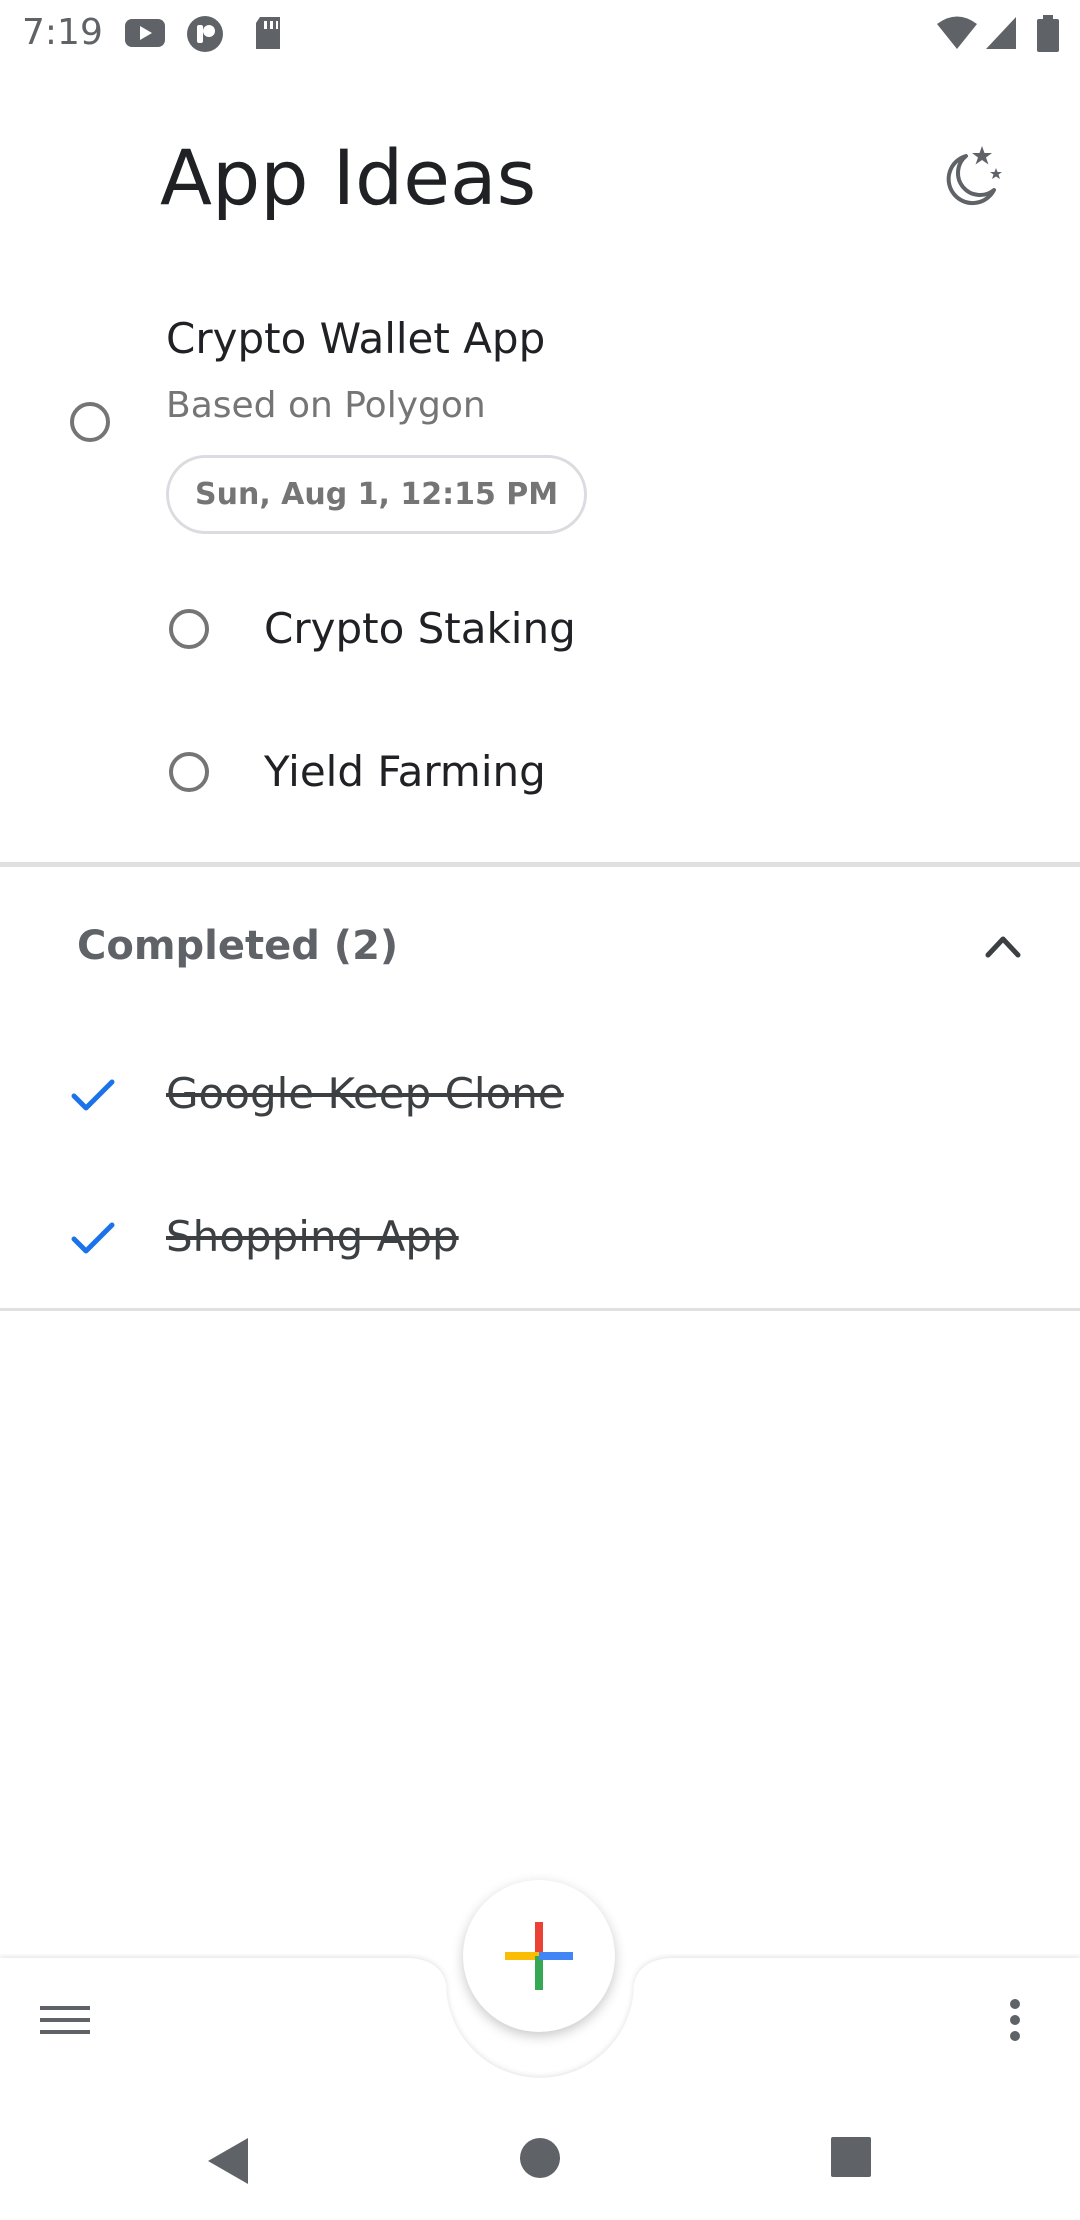  I want to click on recents-icon, so click(851, 2157).